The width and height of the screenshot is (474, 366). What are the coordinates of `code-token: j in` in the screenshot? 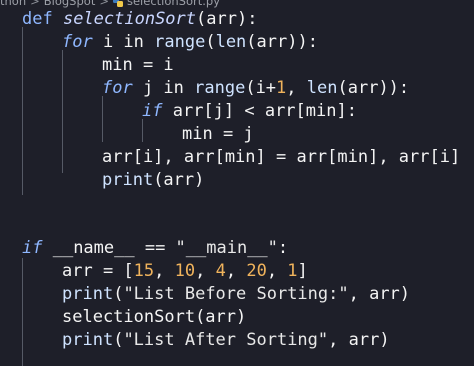 It's located at (163, 88).